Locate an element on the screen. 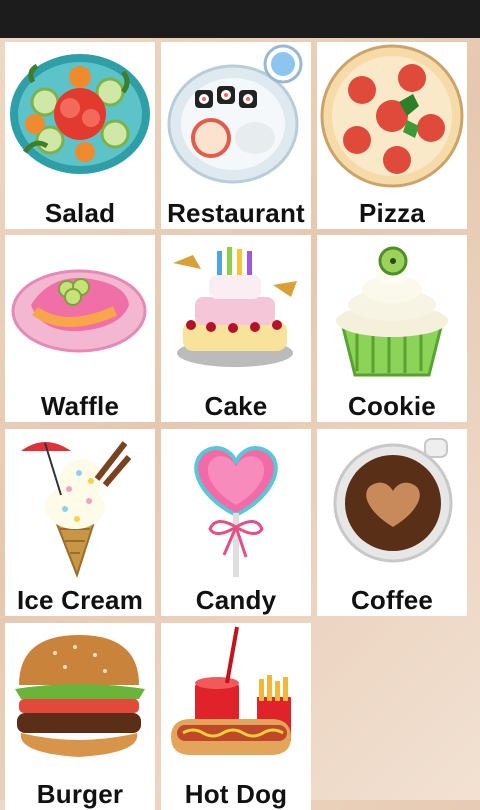 This screenshot has height=810, width=480. menu-item-burger: Burger is located at coordinates (80, 716).